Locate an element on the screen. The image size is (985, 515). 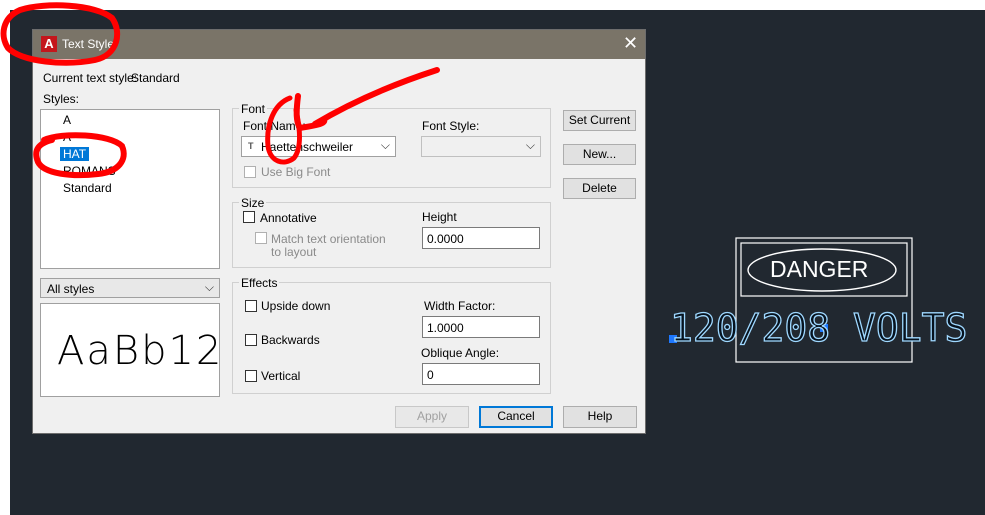
annotation-circle-title is located at coordinates (60, 34).